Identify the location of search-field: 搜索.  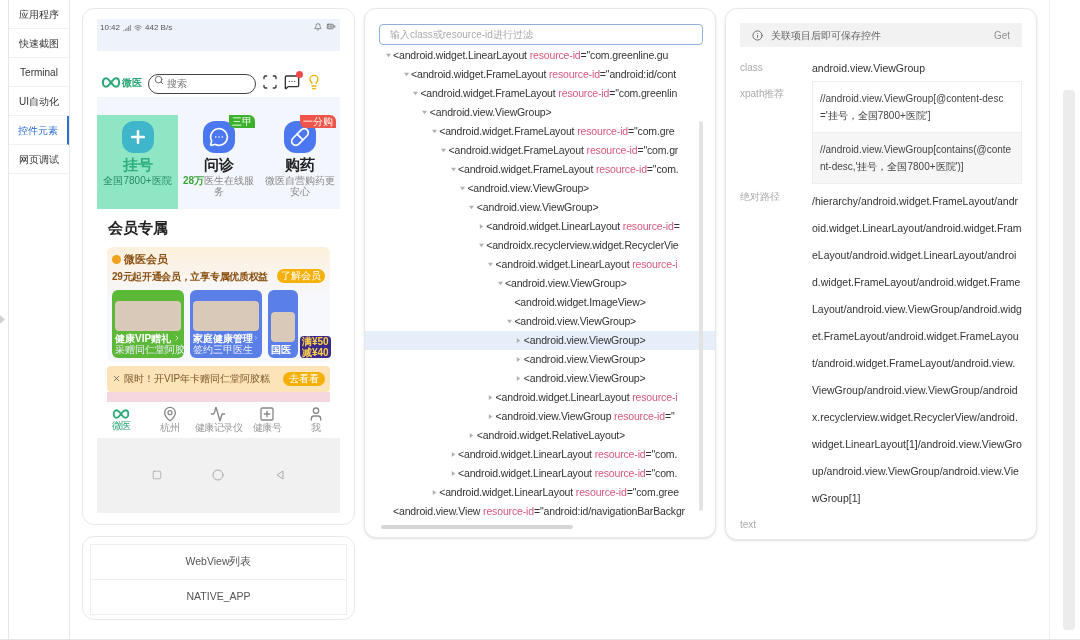
(202, 83).